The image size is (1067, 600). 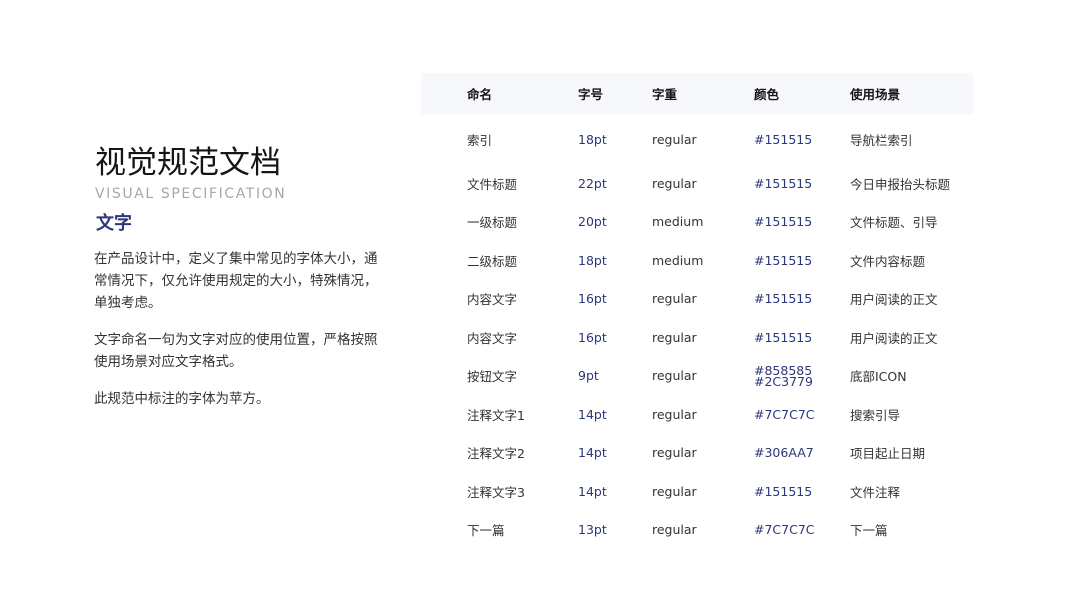 What do you see at coordinates (480, 94) in the screenshot?
I see `column-header-name: 命名` at bounding box center [480, 94].